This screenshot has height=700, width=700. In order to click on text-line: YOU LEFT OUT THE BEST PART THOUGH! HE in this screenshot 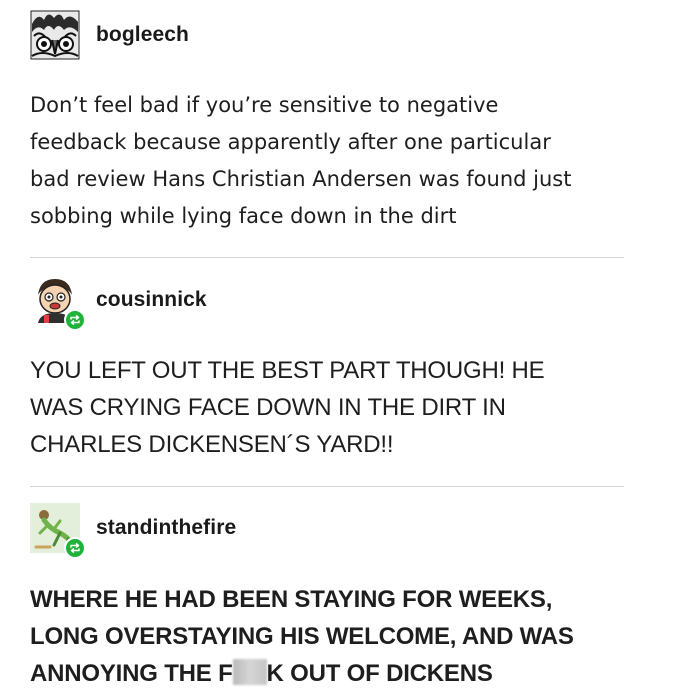, I will do `click(287, 370)`.